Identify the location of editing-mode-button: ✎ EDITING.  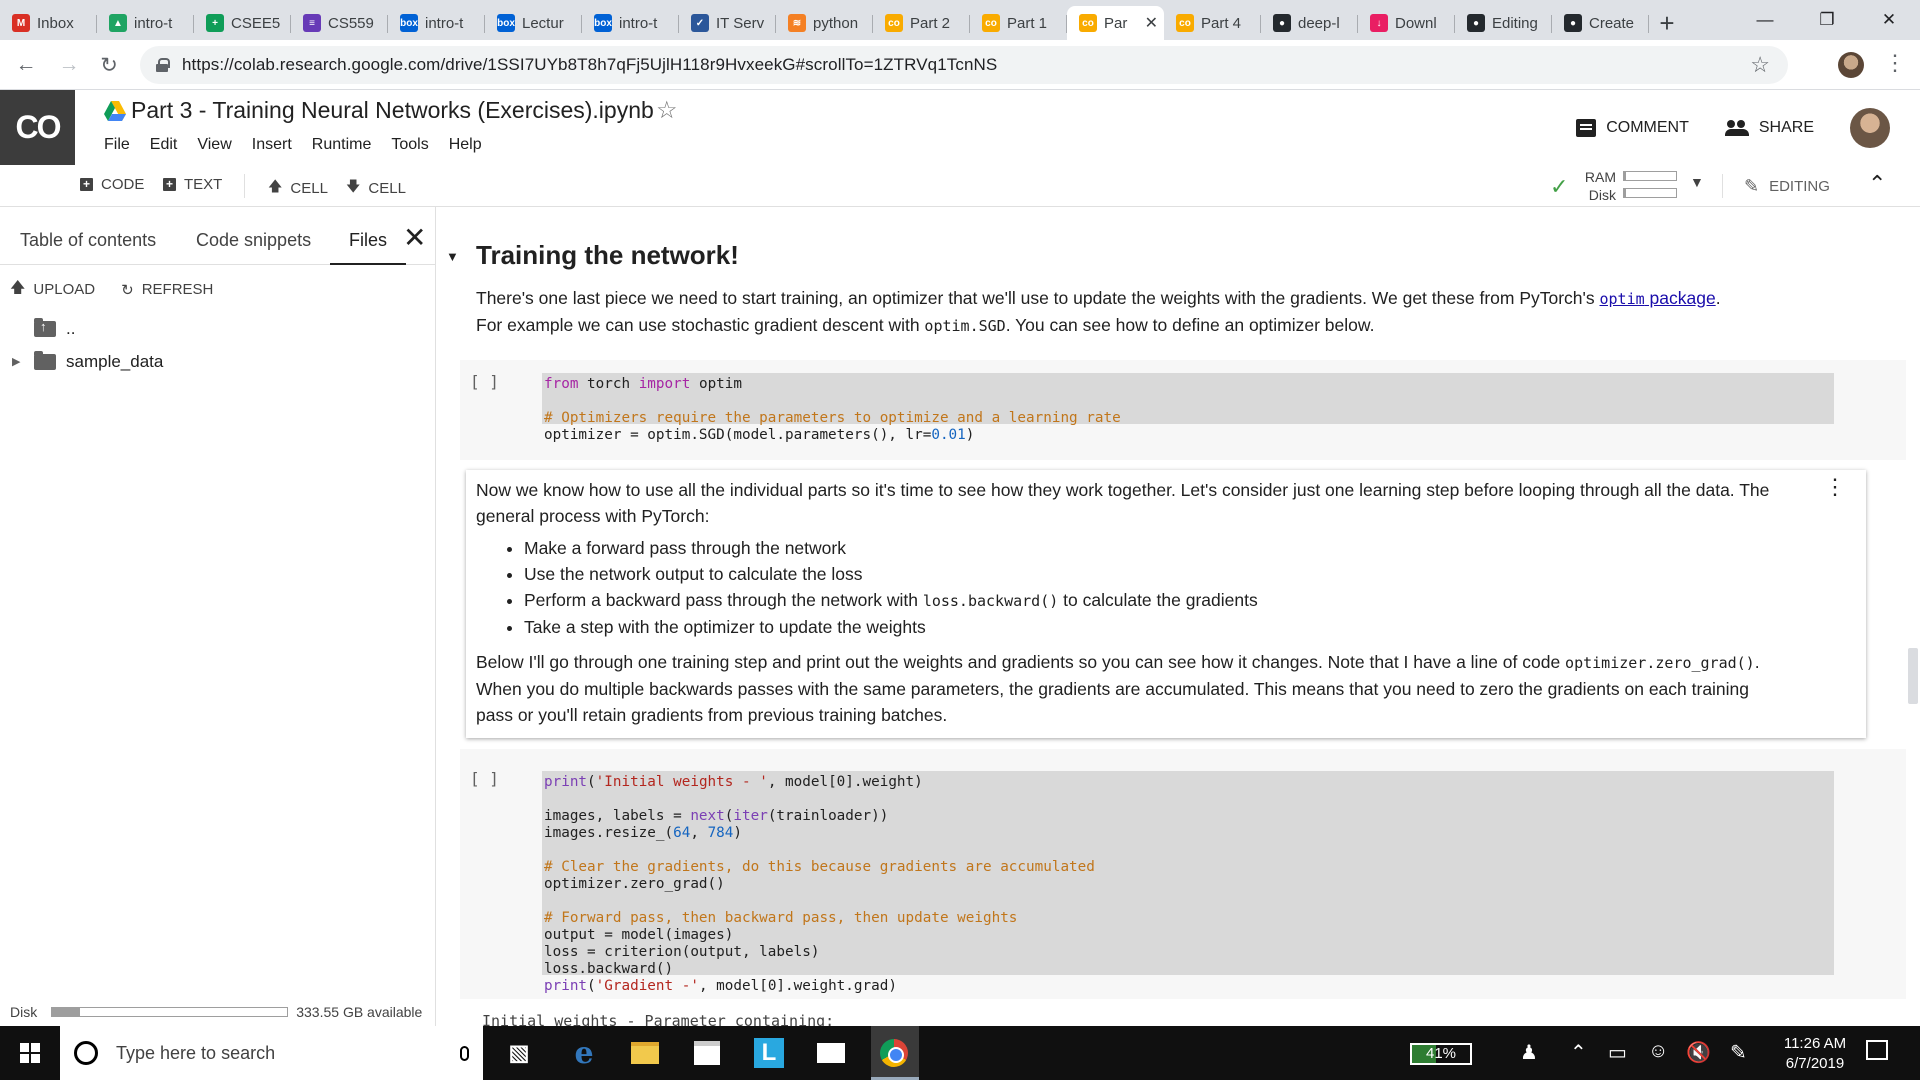
(1787, 186).